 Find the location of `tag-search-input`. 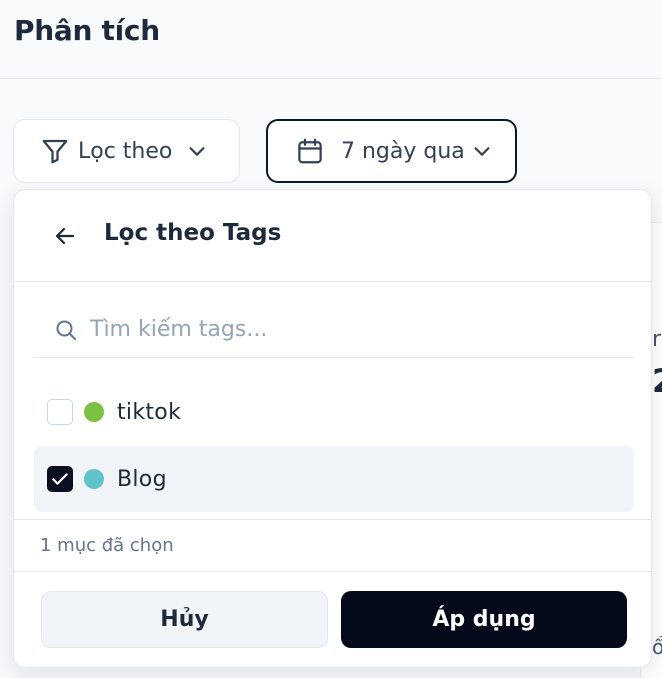

tag-search-input is located at coordinates (350, 329).